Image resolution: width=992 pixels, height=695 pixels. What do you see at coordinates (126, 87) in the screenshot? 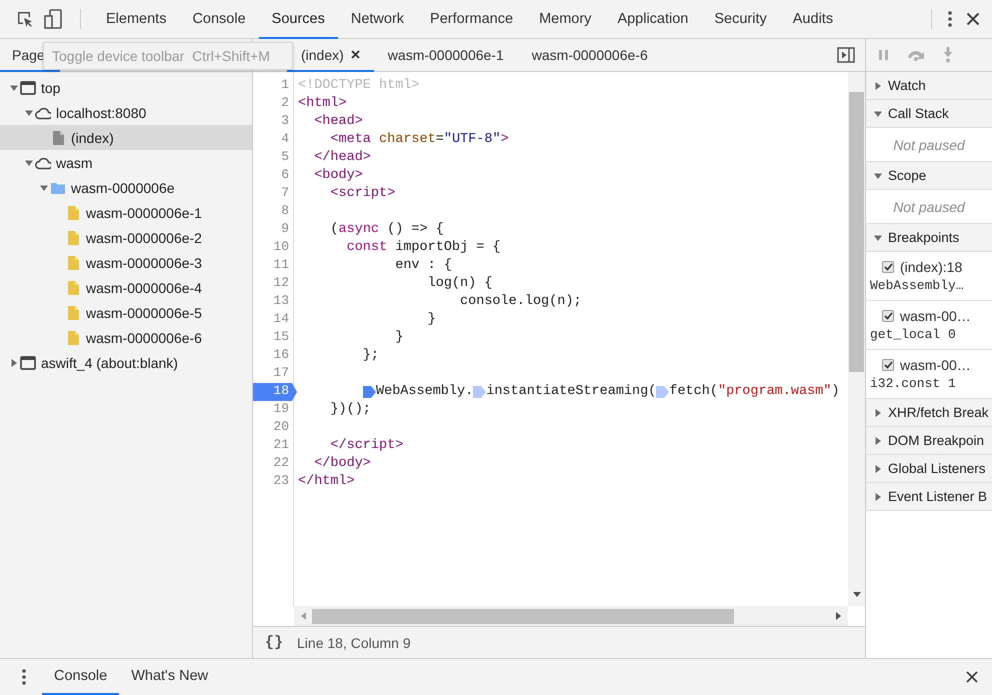
I see `tree-item: top` at bounding box center [126, 87].